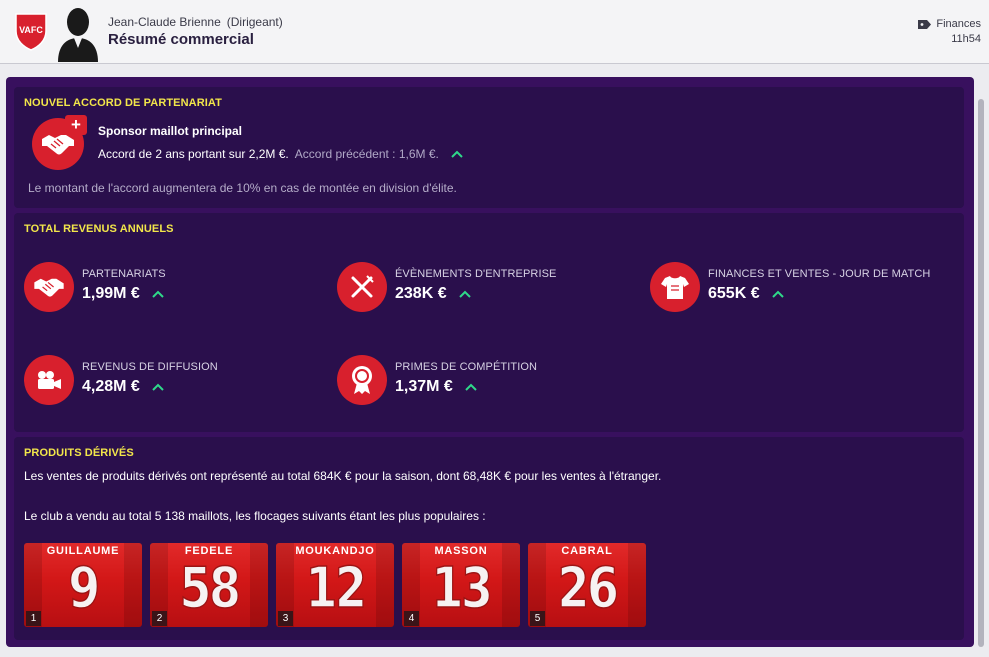  Describe the element at coordinates (181, 39) in the screenshot. I see `page-title: Résumé commercial` at that location.